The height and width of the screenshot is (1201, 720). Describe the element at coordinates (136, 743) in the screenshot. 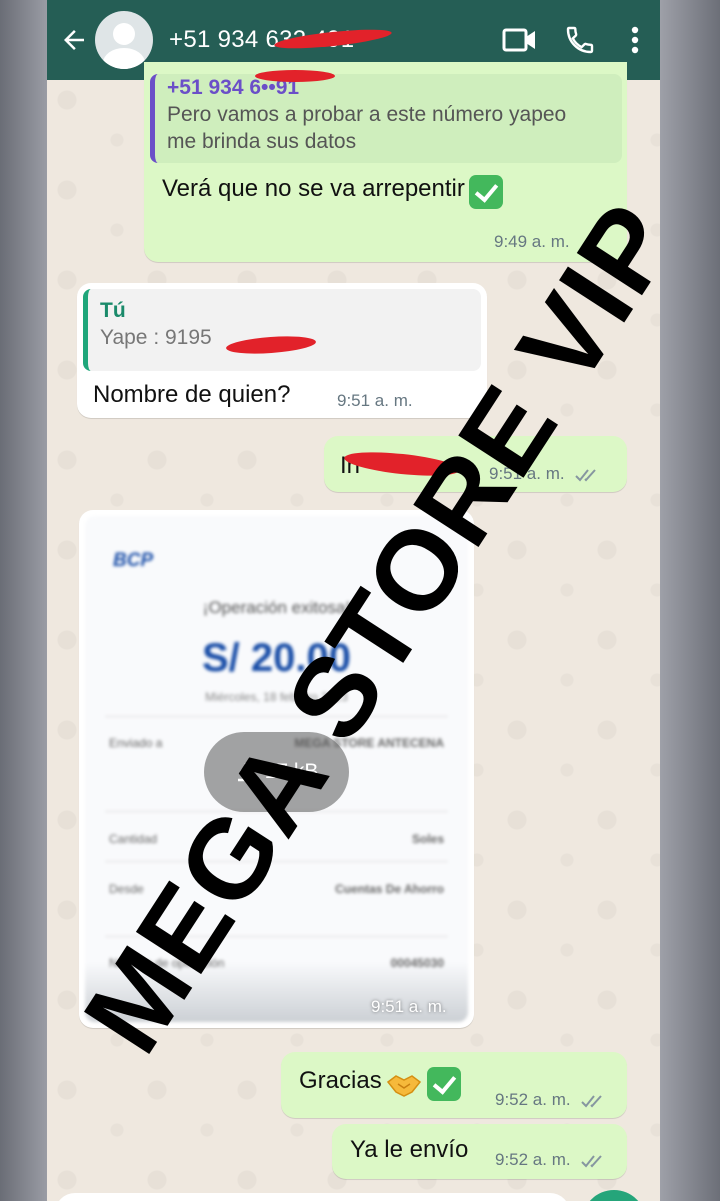

I see `receipt-row-label: Enviado a` at that location.